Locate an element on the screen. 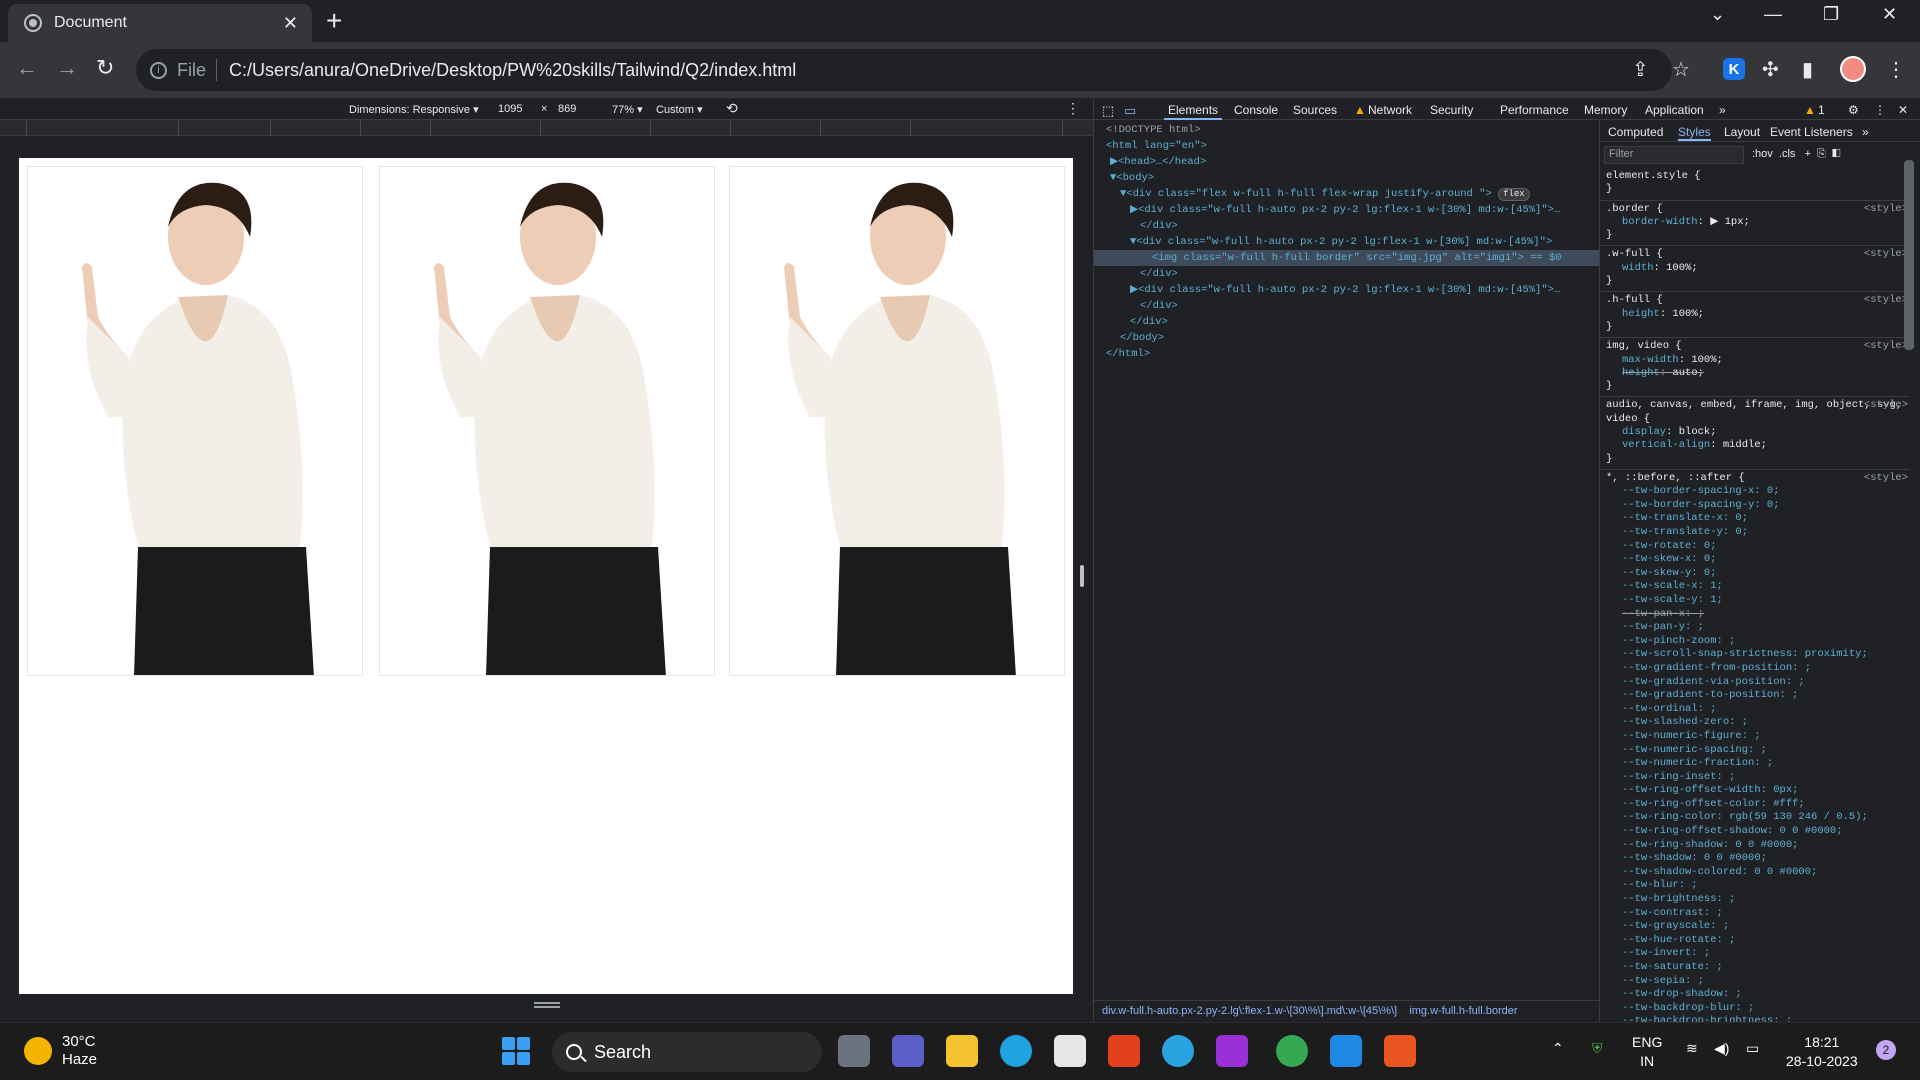  css-property: height: 100%; is located at coordinates (1756, 314).